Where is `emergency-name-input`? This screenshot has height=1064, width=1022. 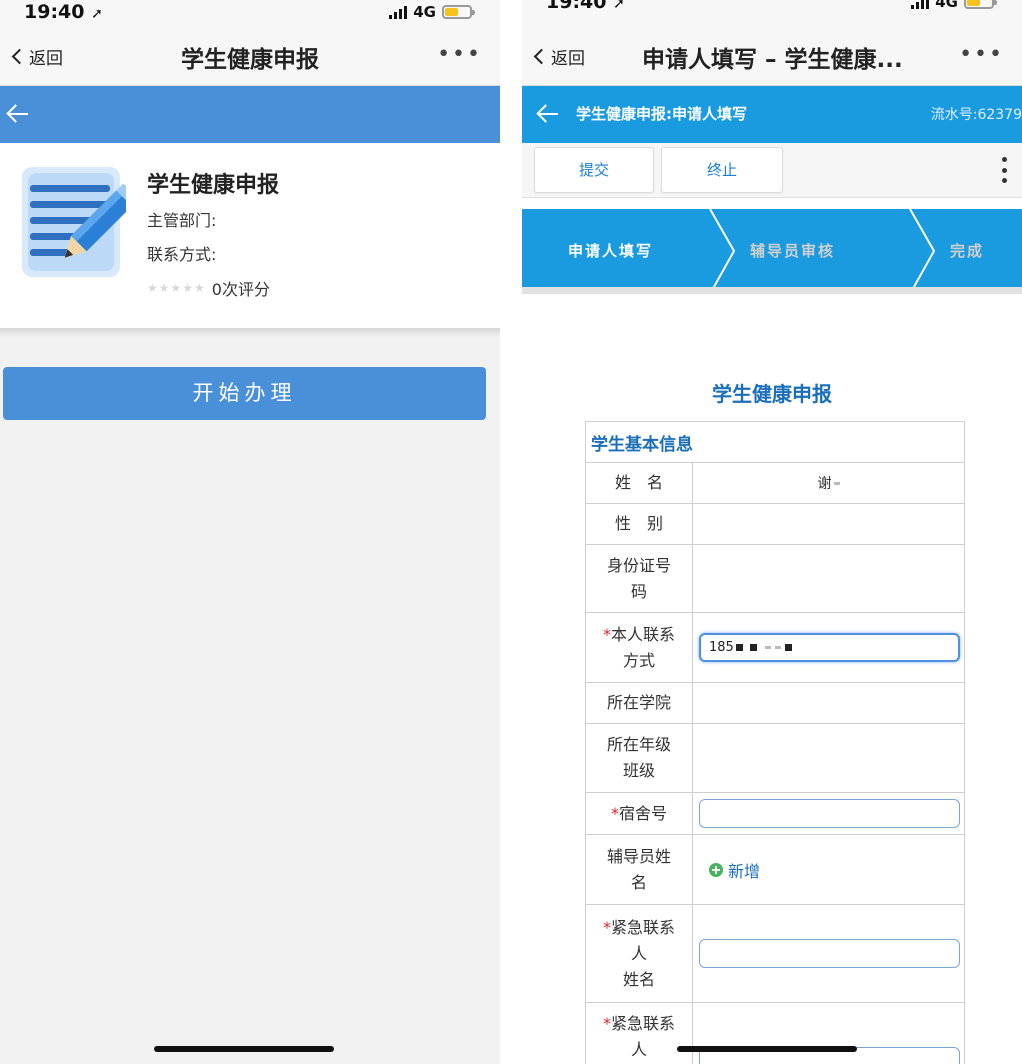 emergency-name-input is located at coordinates (829, 953).